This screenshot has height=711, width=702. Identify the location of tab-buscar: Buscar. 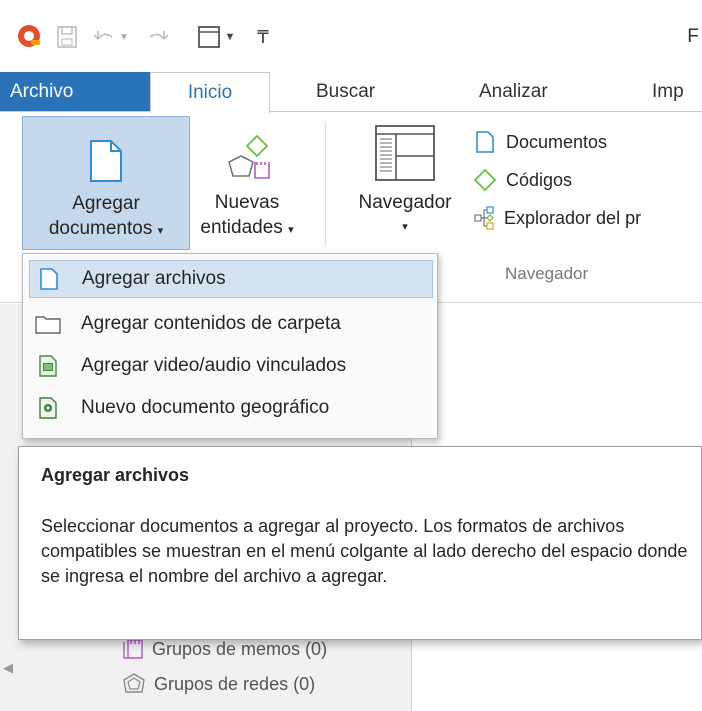
(345, 92).